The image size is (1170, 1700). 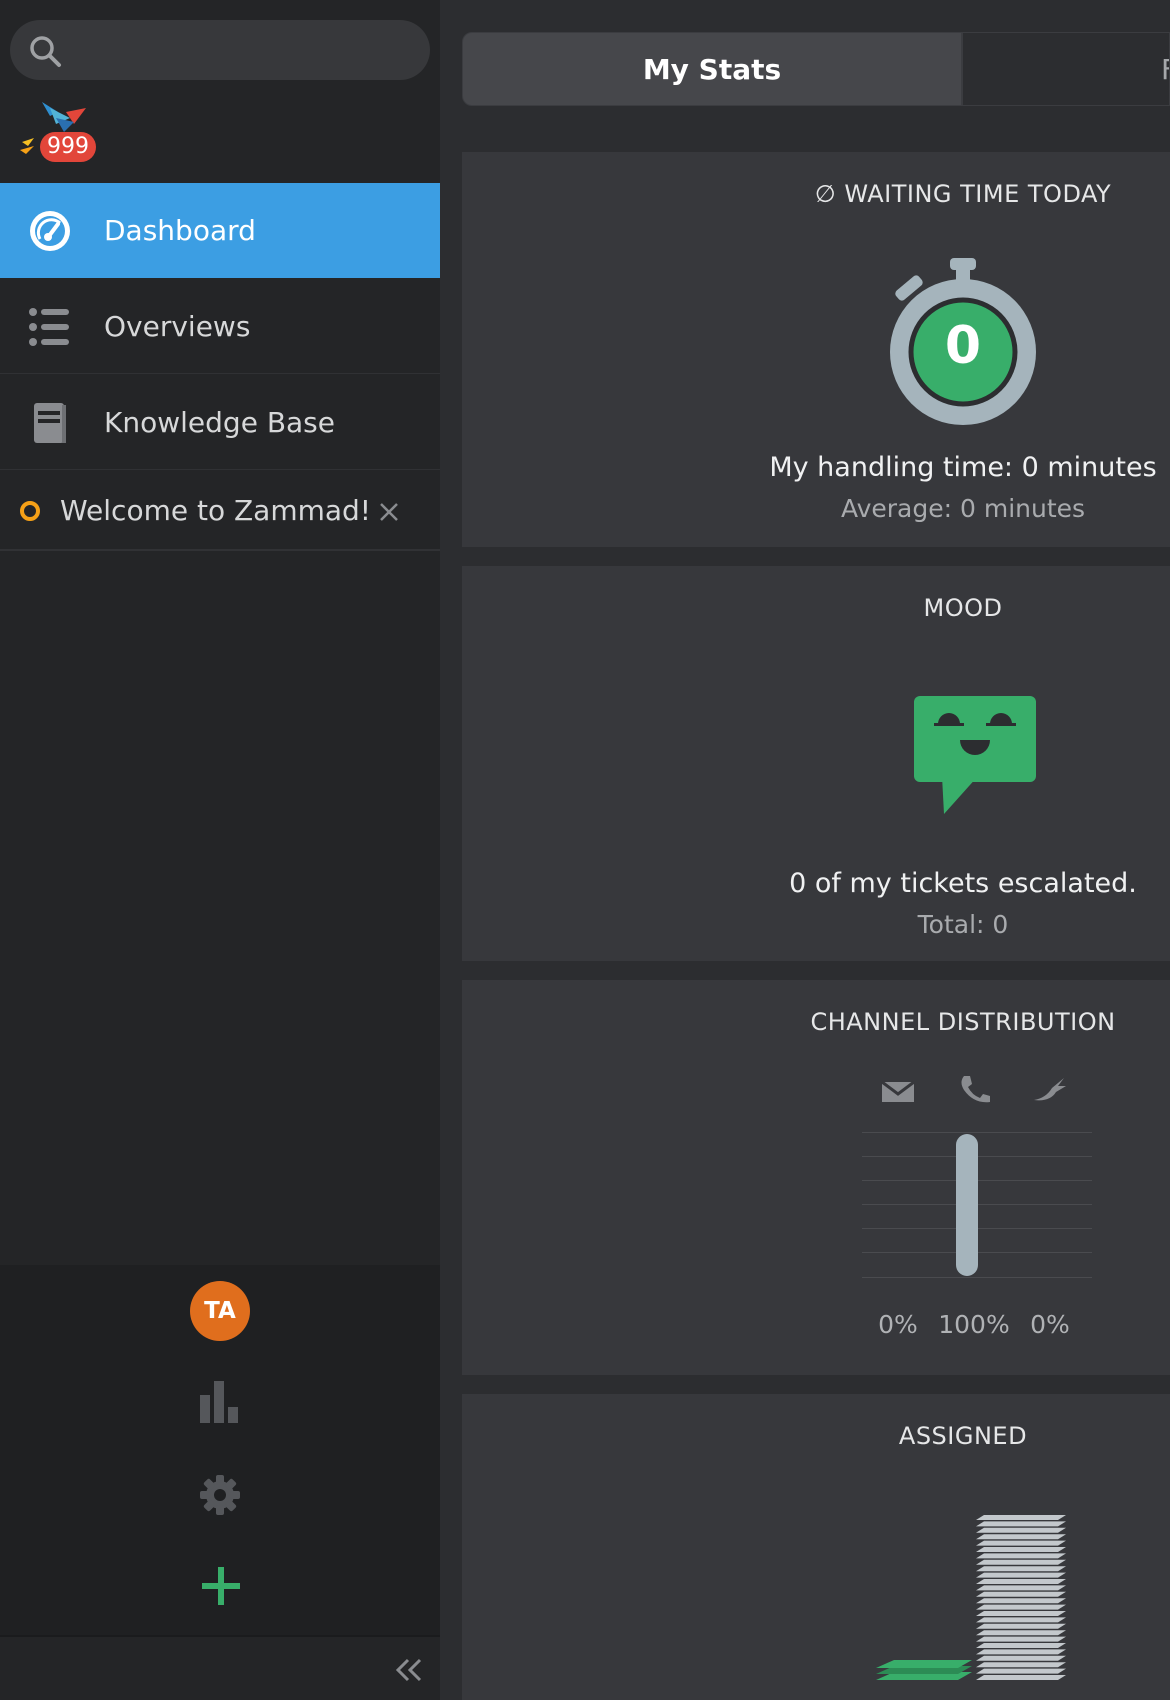 What do you see at coordinates (1050, 1324) in the screenshot?
I see `channel-percent-twitter: 0%` at bounding box center [1050, 1324].